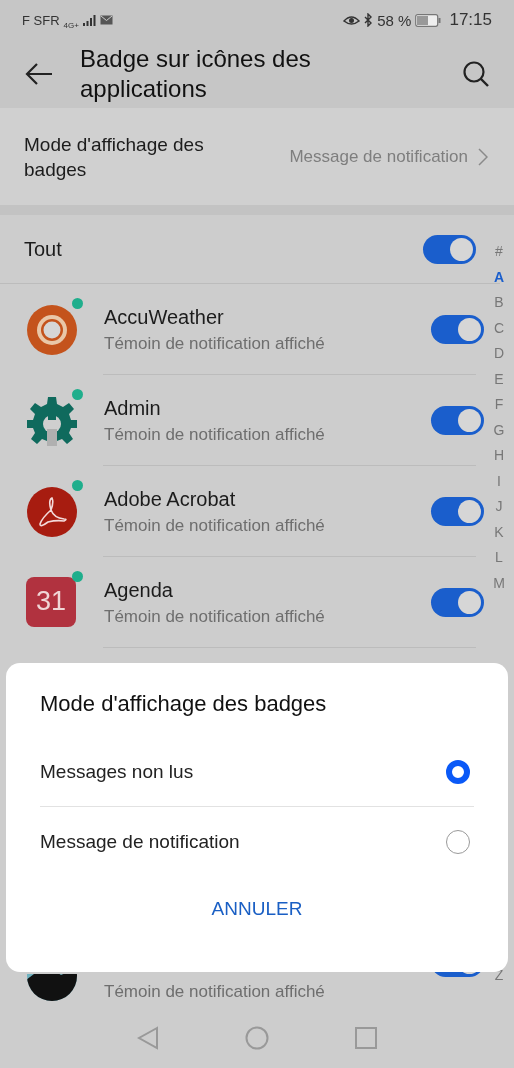  What do you see at coordinates (117, 771) in the screenshot?
I see `option-label: Messages non lus` at bounding box center [117, 771].